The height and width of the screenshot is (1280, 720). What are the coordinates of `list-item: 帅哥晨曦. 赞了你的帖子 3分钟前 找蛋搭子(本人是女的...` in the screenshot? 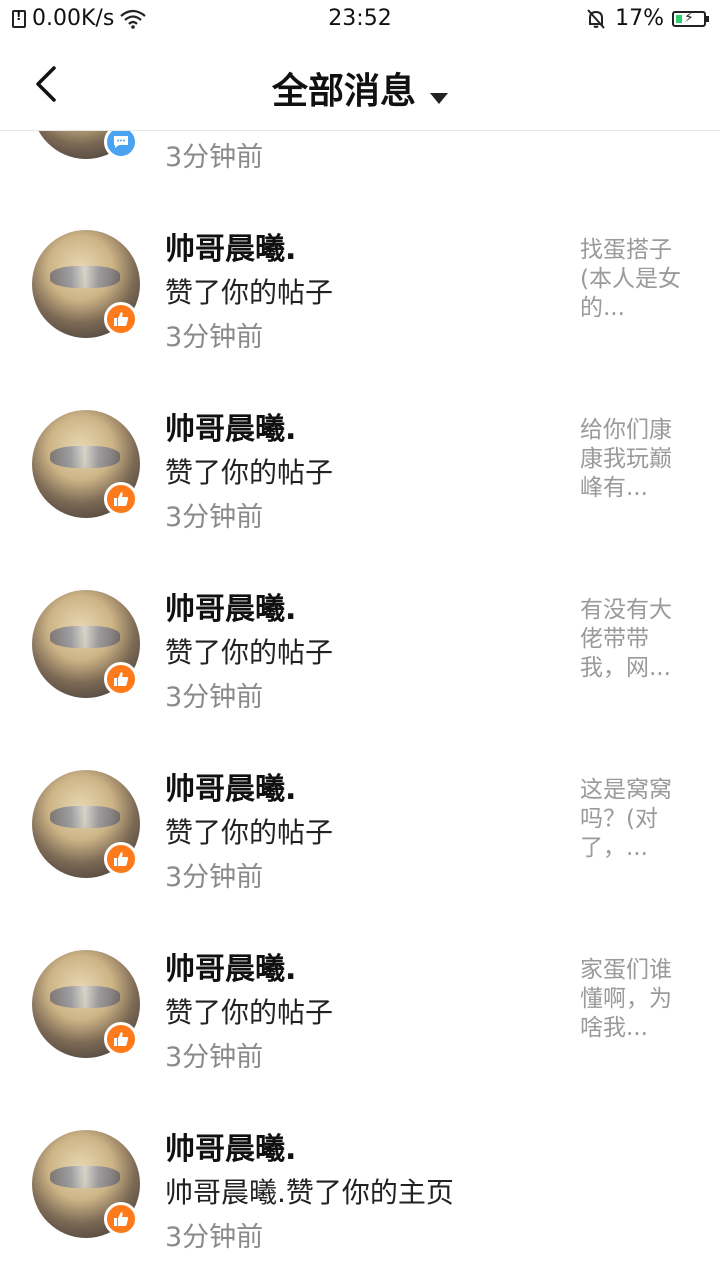 It's located at (360, 281).